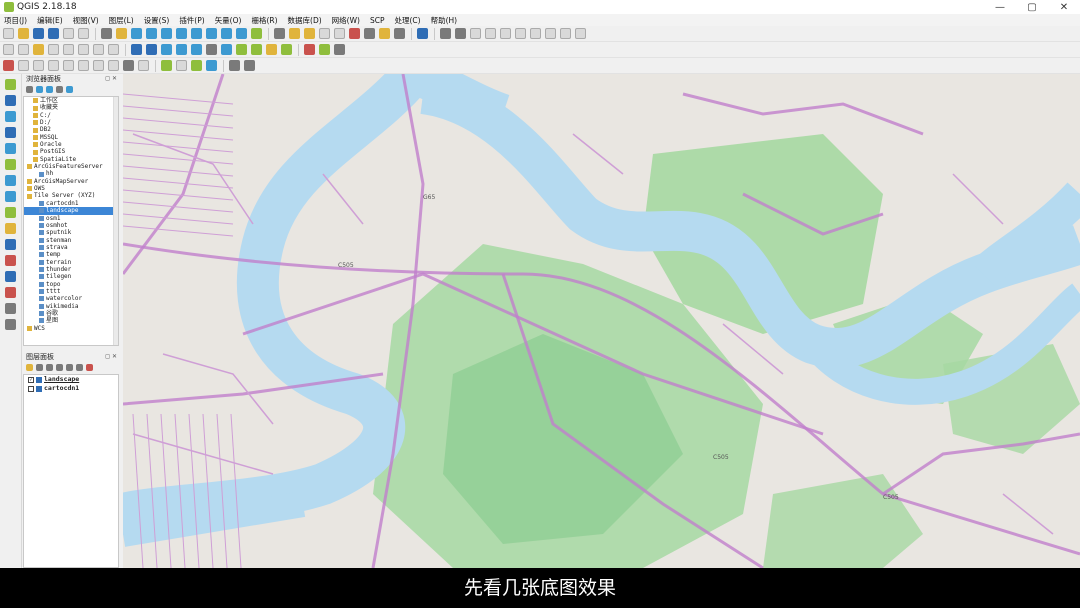 The height and width of the screenshot is (608, 1080). What do you see at coordinates (71, 225) in the screenshot?
I see `browser-item: osmhot` at bounding box center [71, 225].